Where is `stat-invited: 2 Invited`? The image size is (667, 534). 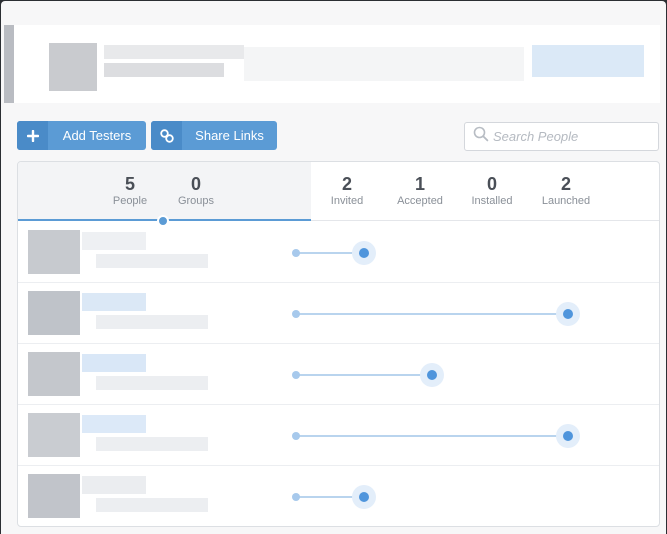 stat-invited: 2 Invited is located at coordinates (347, 191).